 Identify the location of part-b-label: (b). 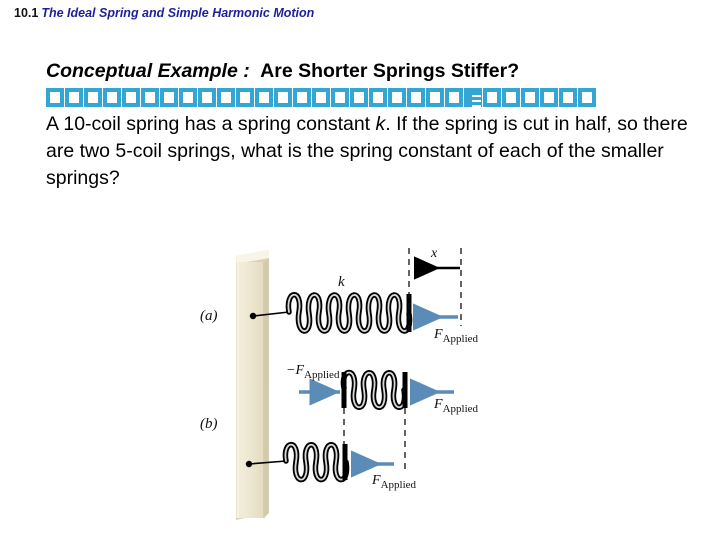
(209, 424).